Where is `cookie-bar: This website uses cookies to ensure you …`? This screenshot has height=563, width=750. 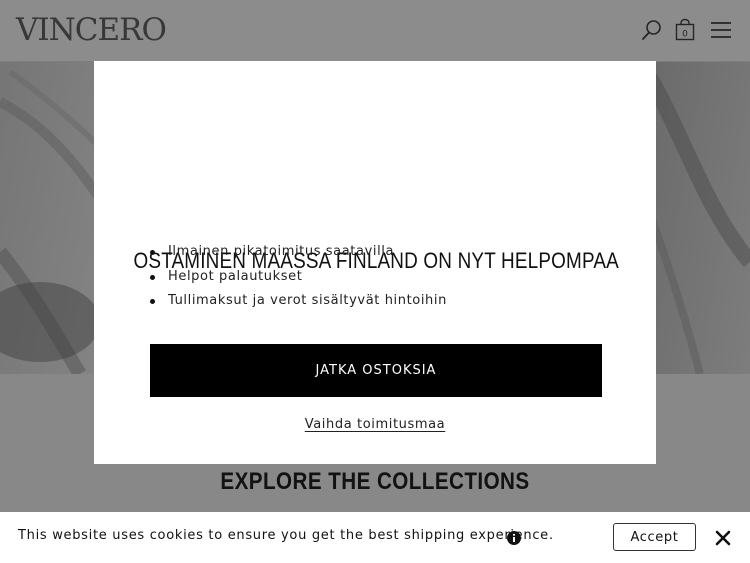
cookie-bar: This website uses cookies to ensure you … is located at coordinates (375, 537).